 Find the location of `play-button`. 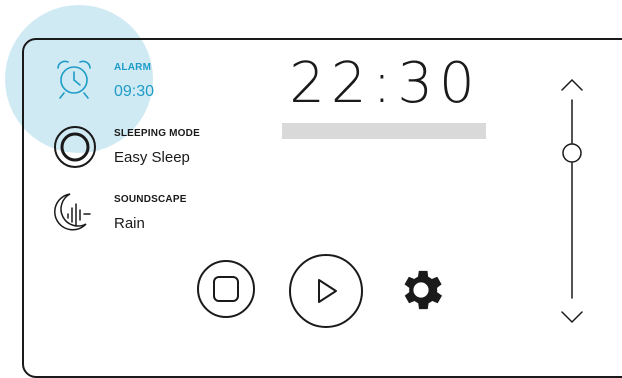

play-button is located at coordinates (326, 291).